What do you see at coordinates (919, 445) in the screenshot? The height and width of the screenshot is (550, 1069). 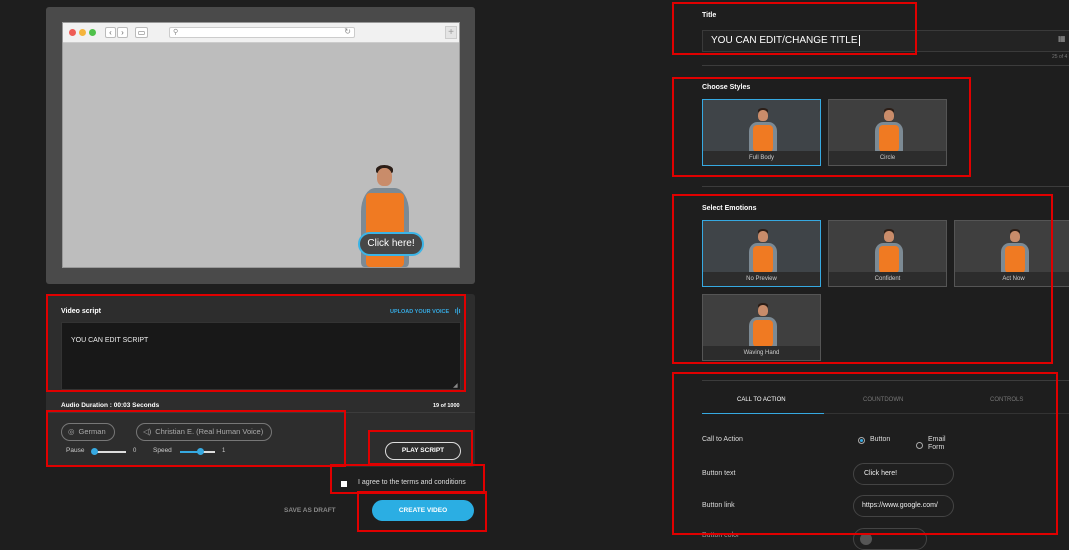 I see `radio-email-option` at bounding box center [919, 445].